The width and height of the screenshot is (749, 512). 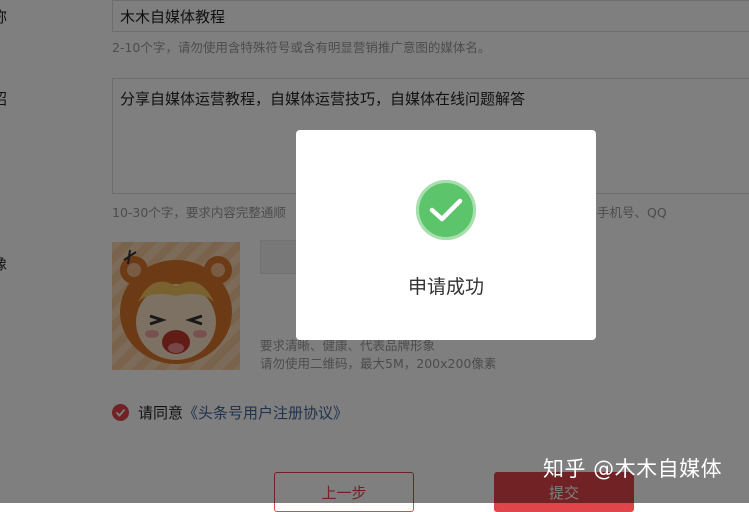 I want to click on success-message: 申请成功, so click(x=445, y=287).